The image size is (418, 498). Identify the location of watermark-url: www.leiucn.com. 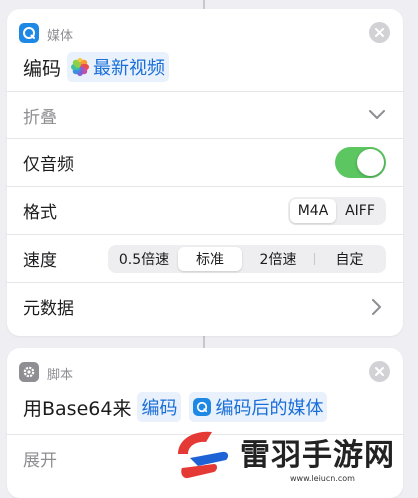
(322, 478).